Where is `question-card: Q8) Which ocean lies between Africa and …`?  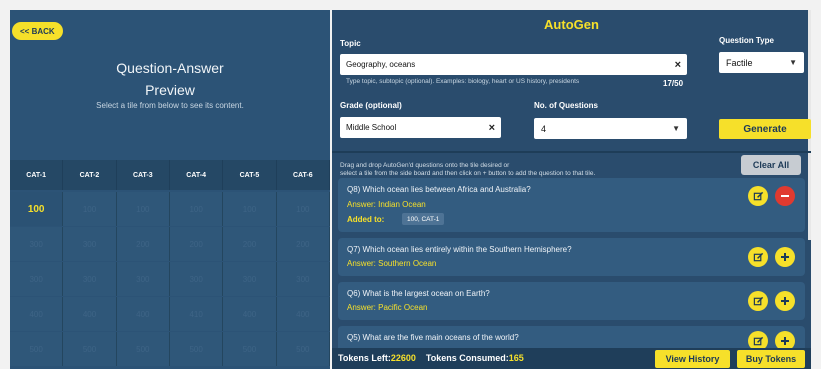 question-card: Q8) Which ocean lies between Africa and … is located at coordinates (571, 205).